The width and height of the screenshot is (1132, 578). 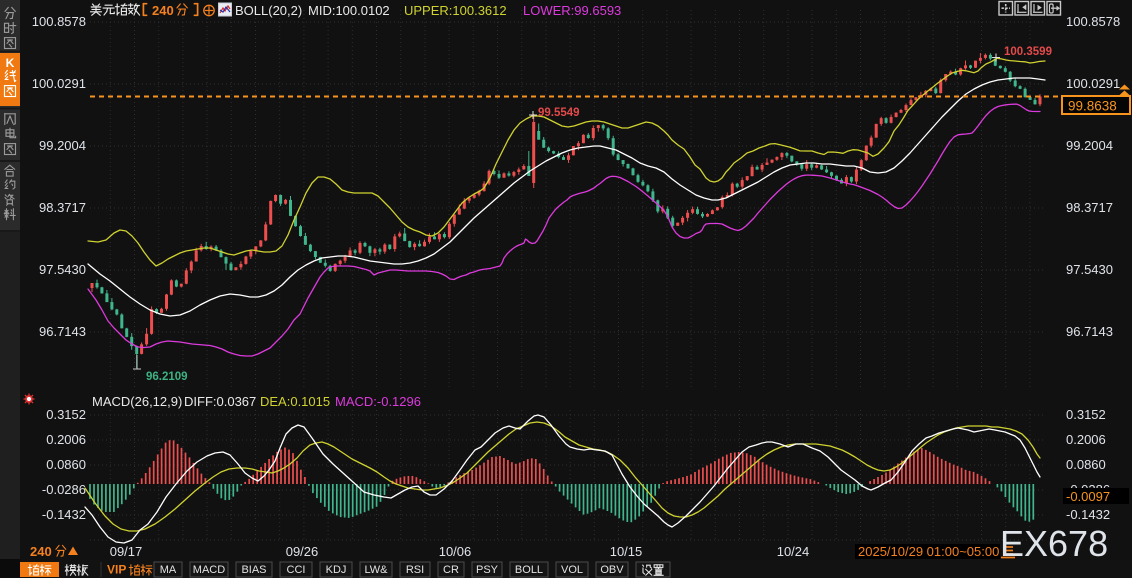 I want to click on svg-text: VIP, so click(x=116, y=570).